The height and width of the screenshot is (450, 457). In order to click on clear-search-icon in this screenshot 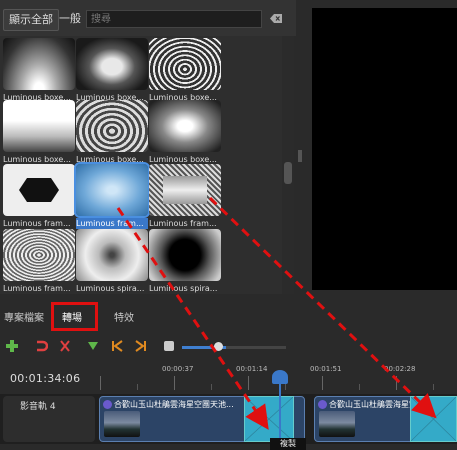, I will do `click(276, 18)`.